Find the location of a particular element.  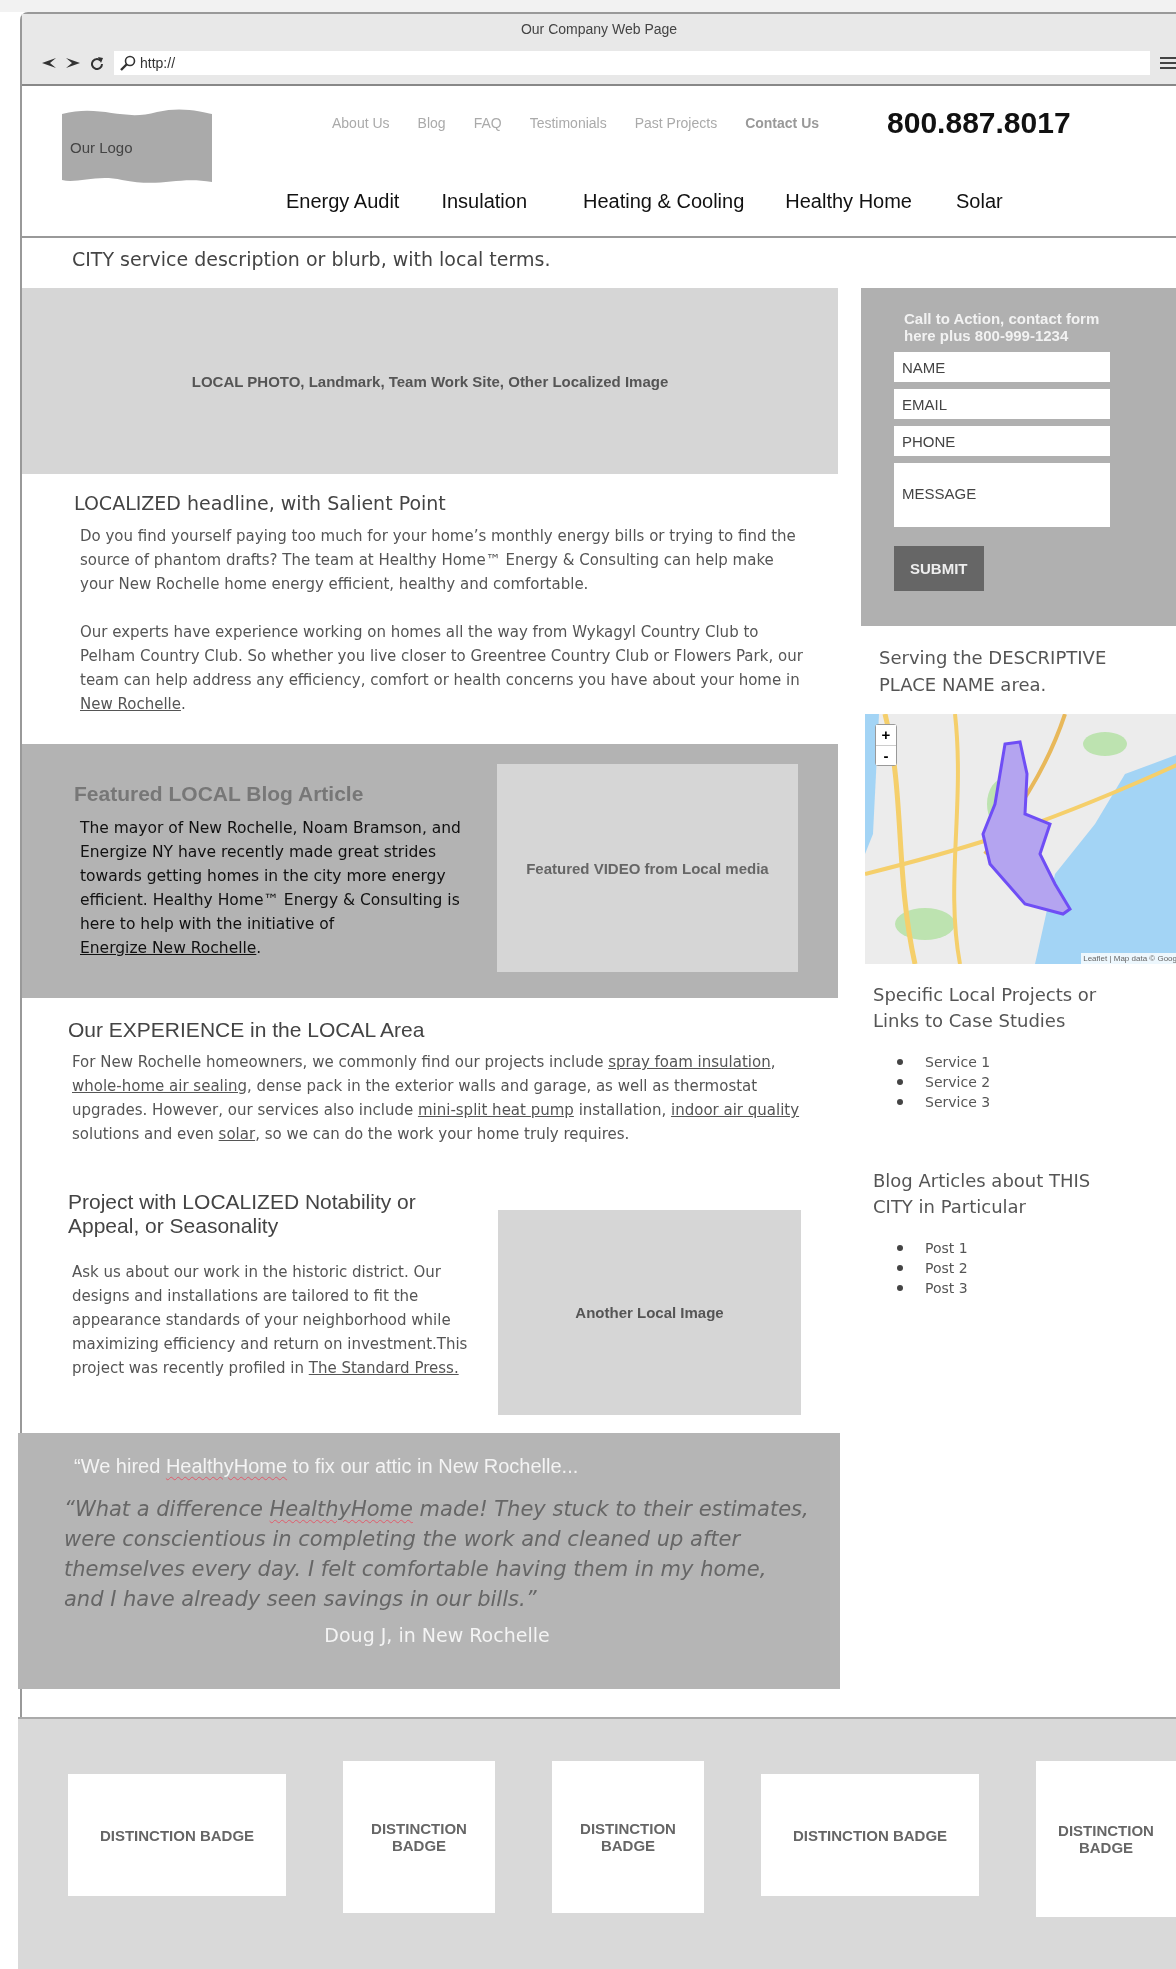

menu-icon is located at coordinates (1168, 63).